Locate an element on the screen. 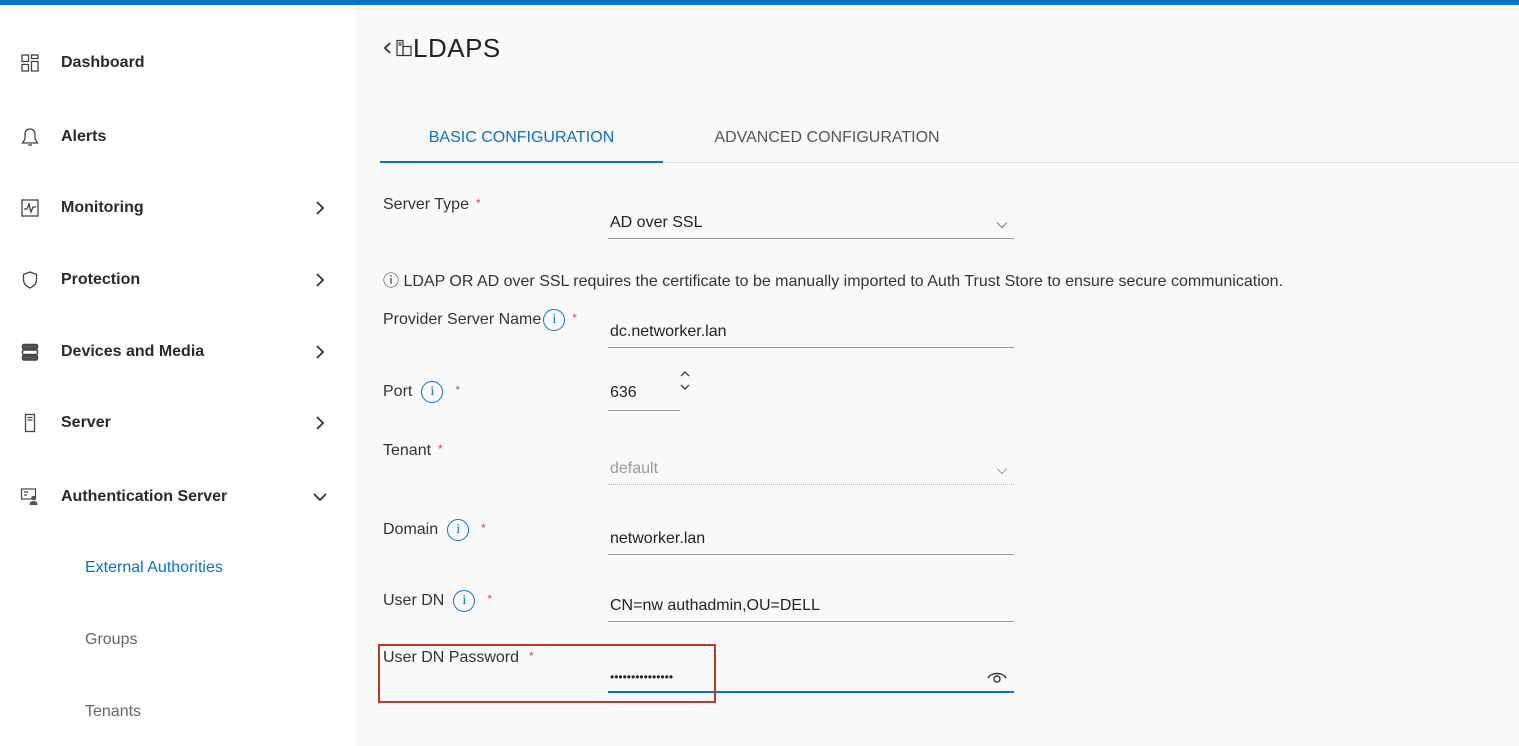 The width and height of the screenshot is (1519, 746). domain-label: Domain i * is located at coordinates (434, 530).